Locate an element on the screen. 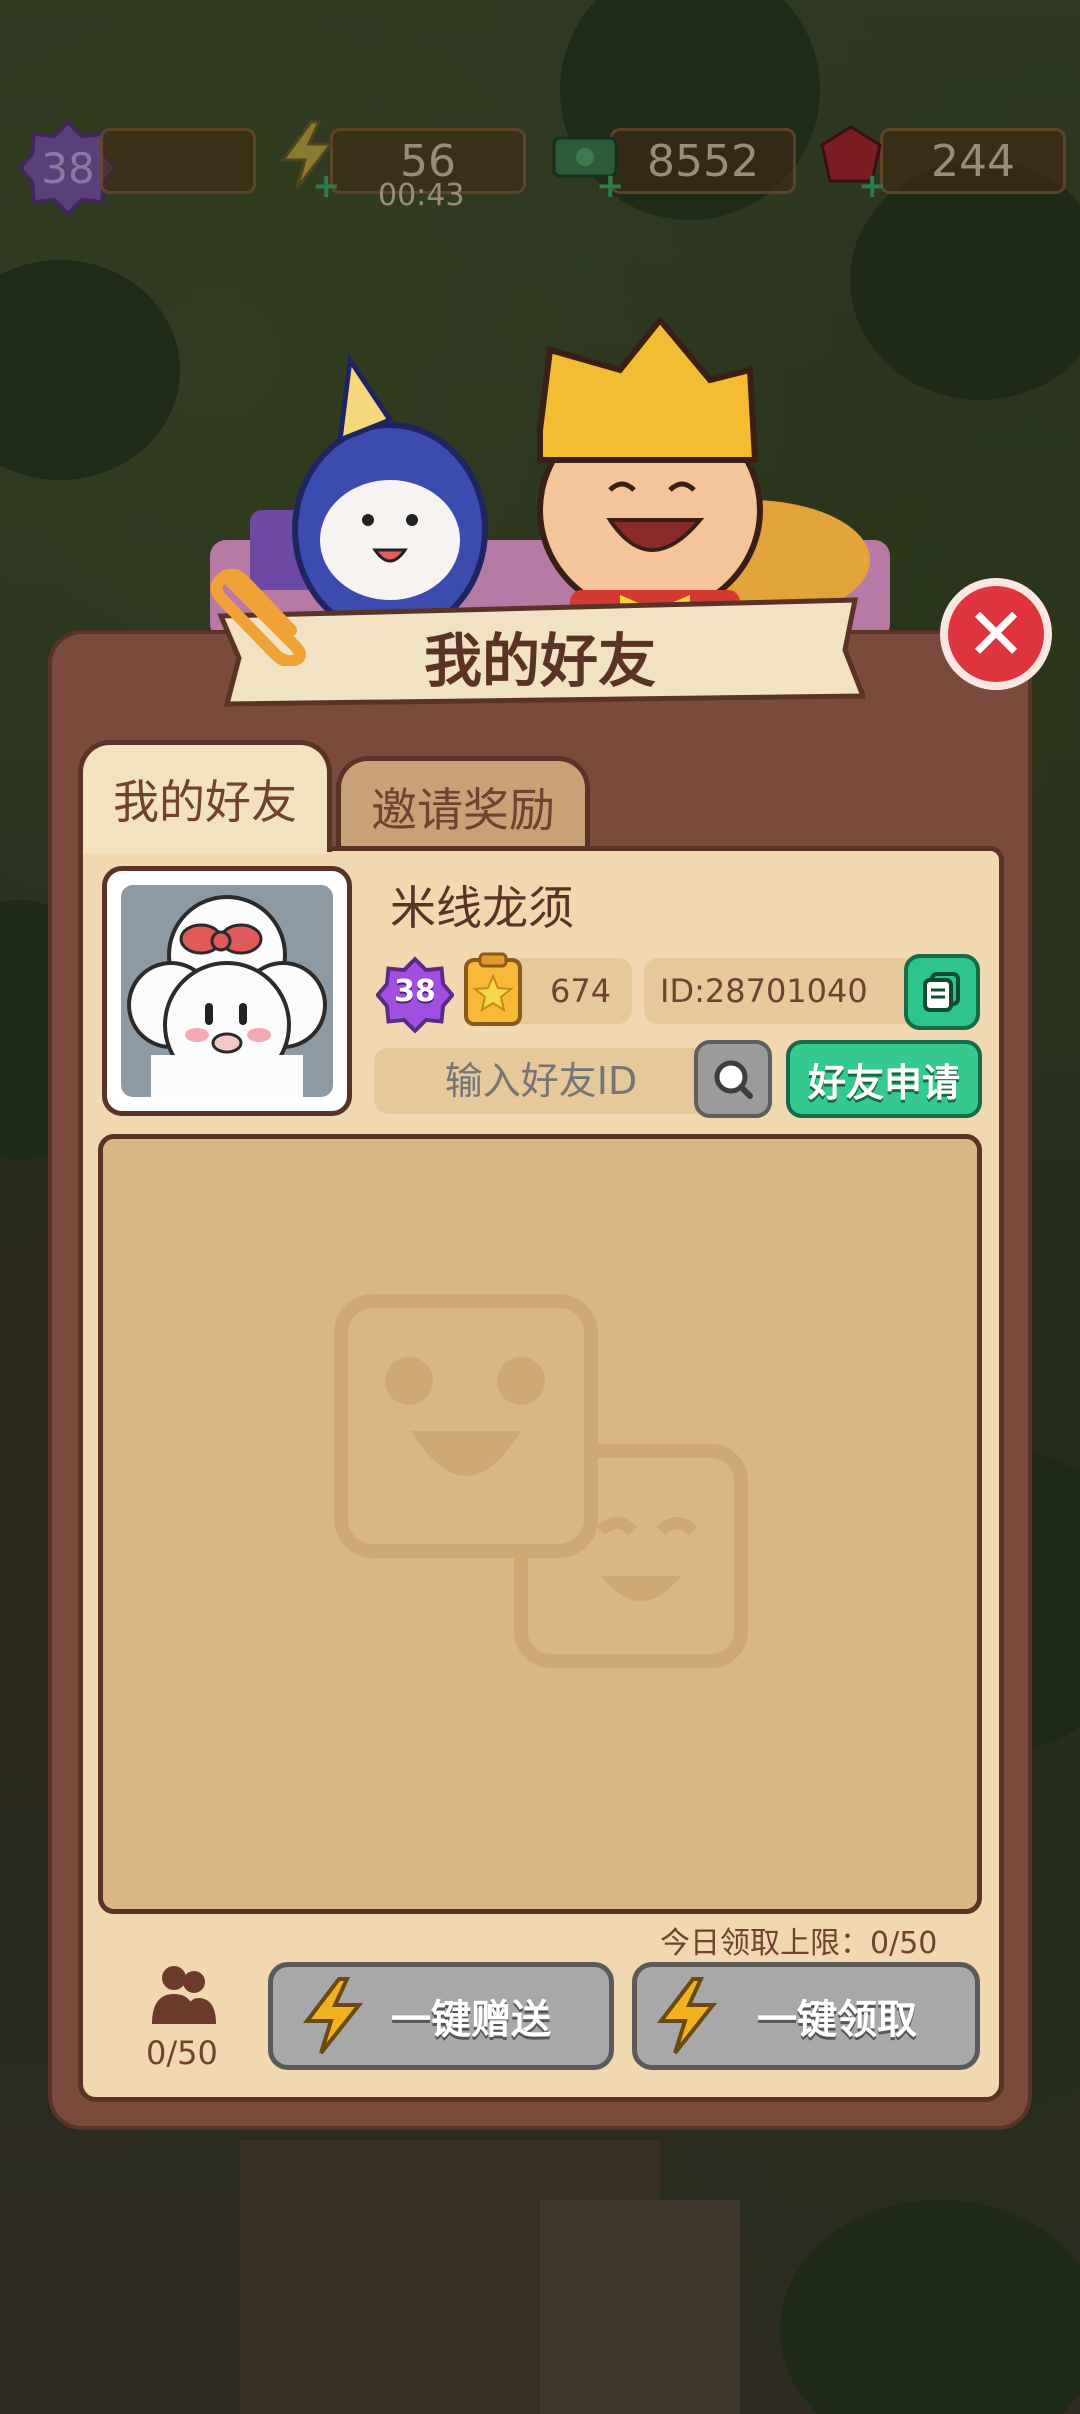  search-button is located at coordinates (733, 1079).